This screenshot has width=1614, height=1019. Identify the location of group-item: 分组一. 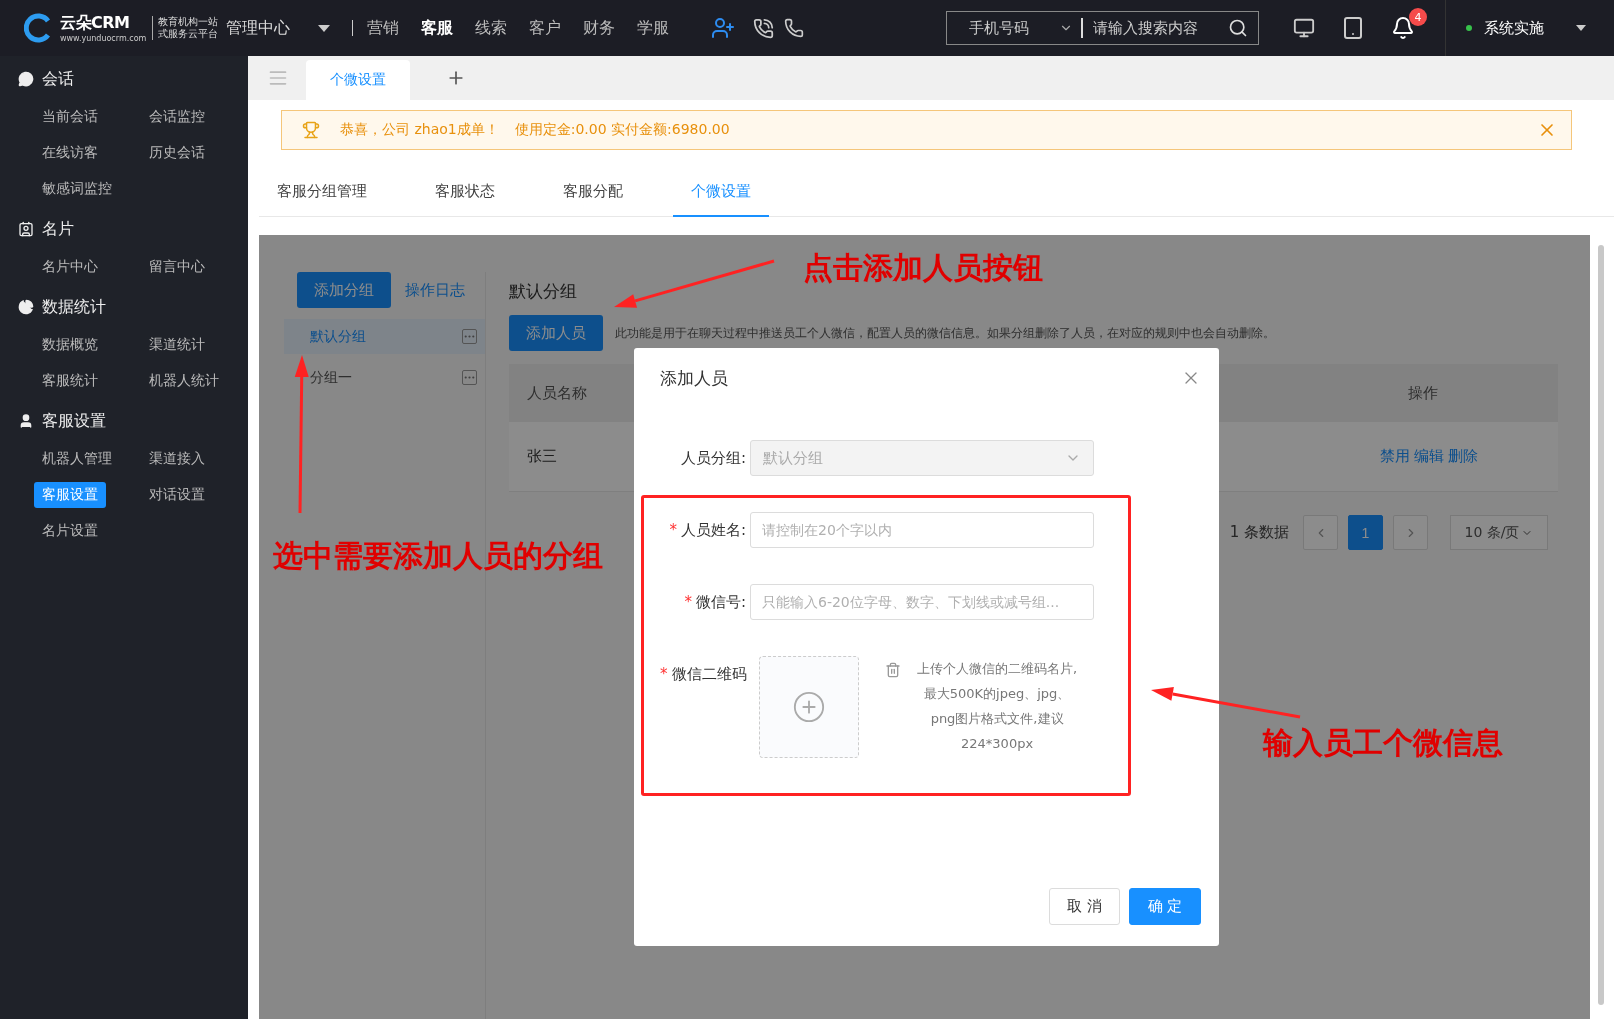
(384, 377).